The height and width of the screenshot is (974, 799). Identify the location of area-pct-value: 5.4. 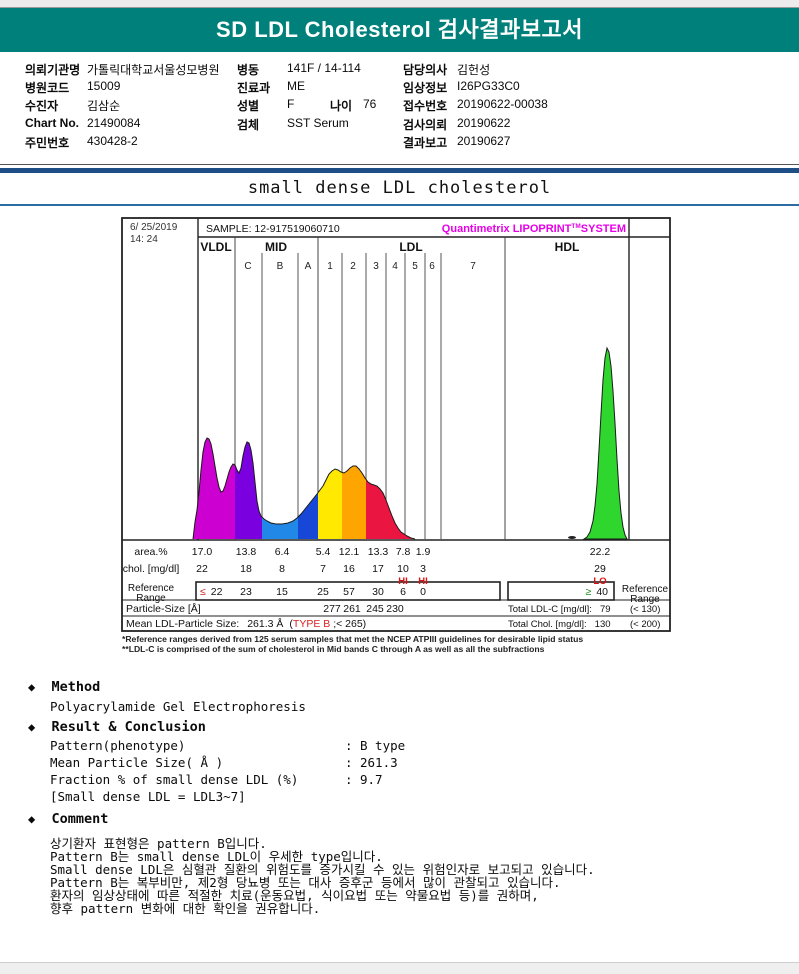
(323, 552).